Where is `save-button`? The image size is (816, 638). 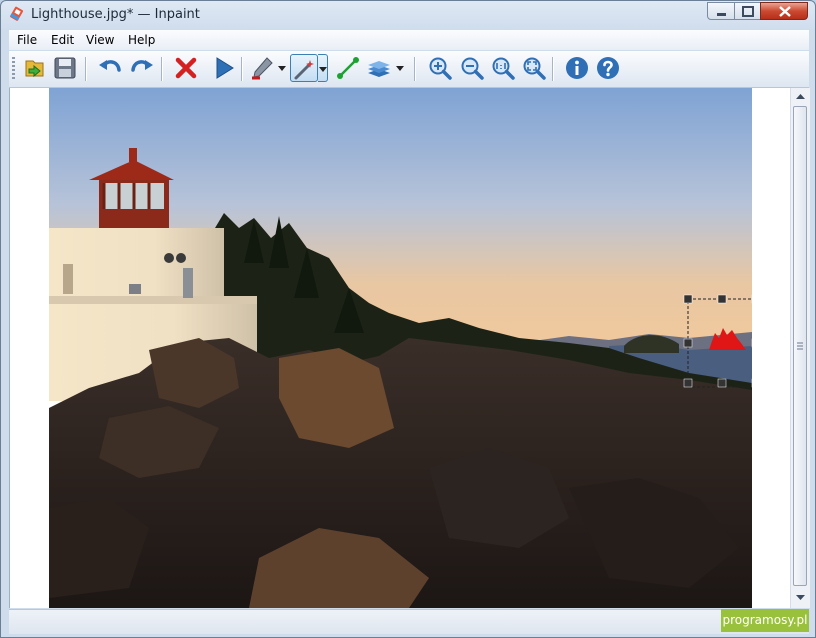 save-button is located at coordinates (65, 68).